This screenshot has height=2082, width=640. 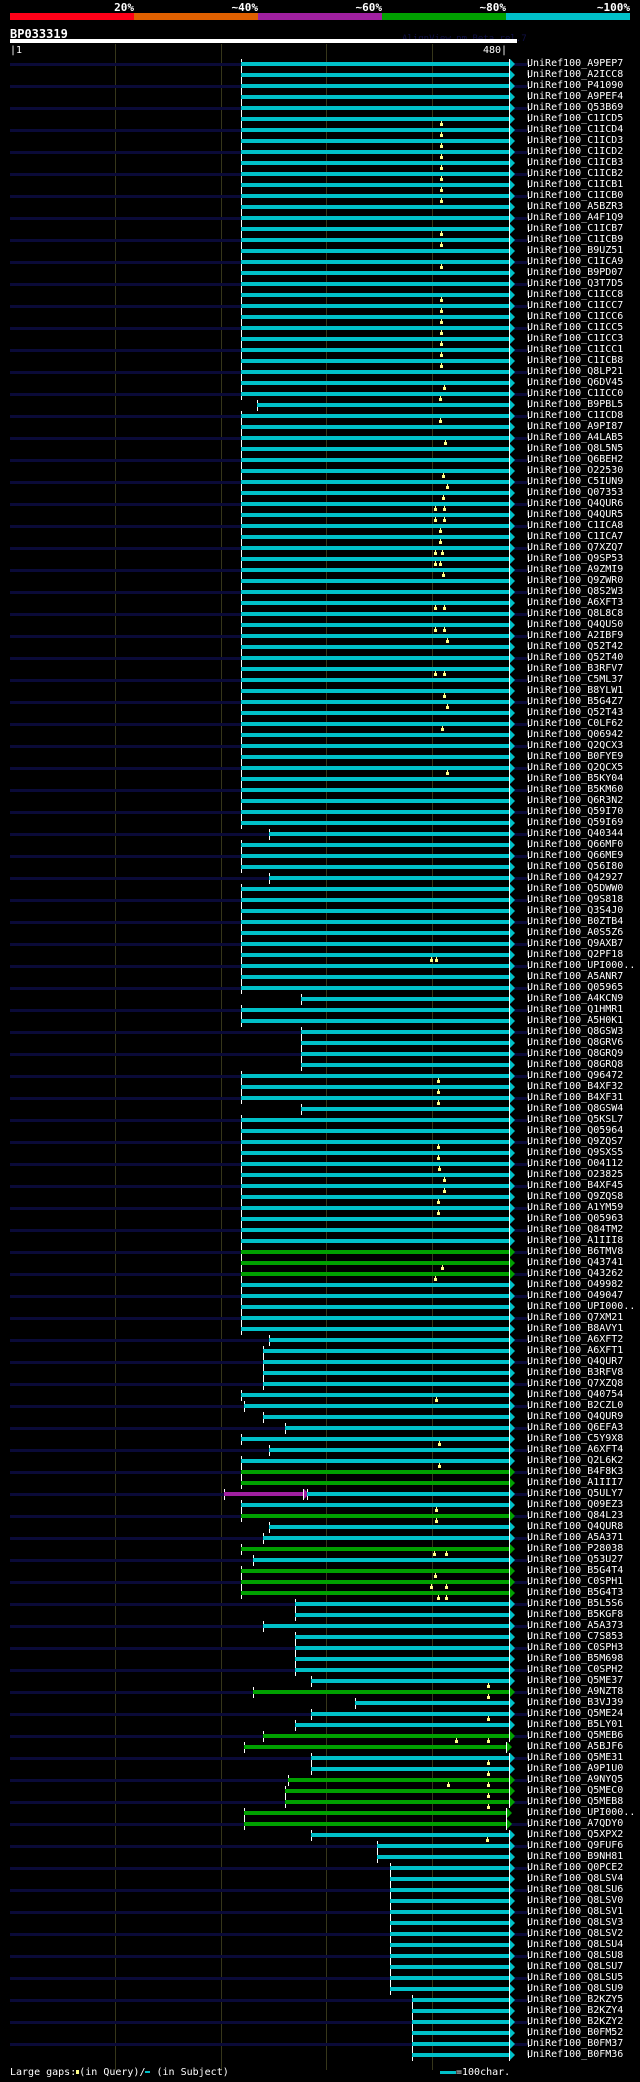 I want to click on subject-label: UniRef100_Q8GSW3, so click(x=575, y=1031).